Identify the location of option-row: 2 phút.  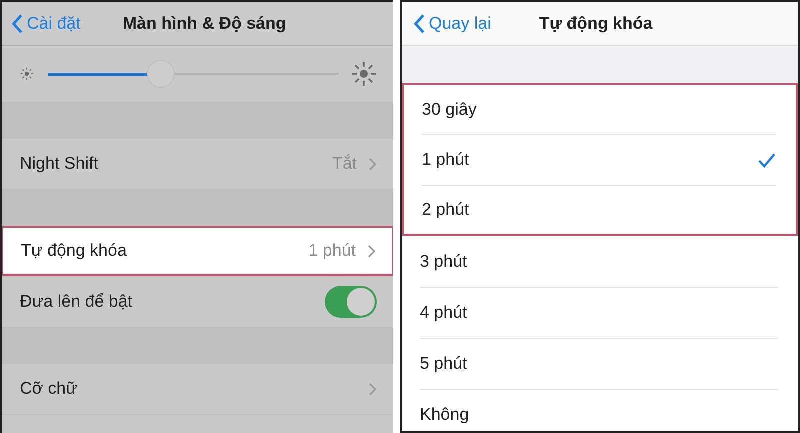
(600, 210).